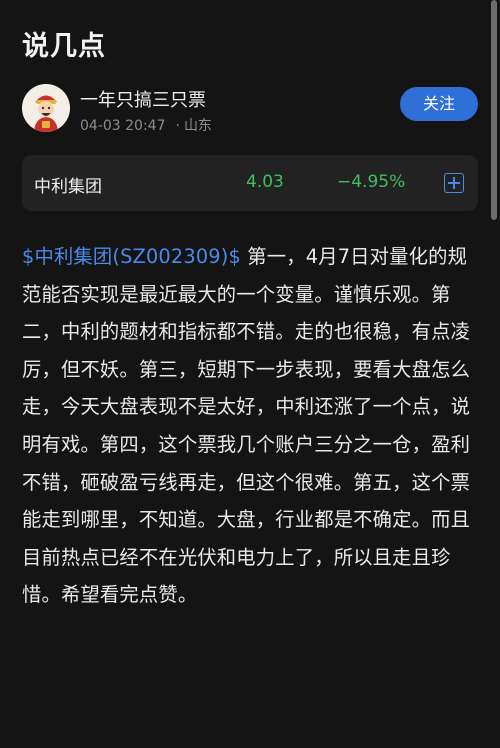  I want to click on stock-price: 4.03, so click(265, 182).